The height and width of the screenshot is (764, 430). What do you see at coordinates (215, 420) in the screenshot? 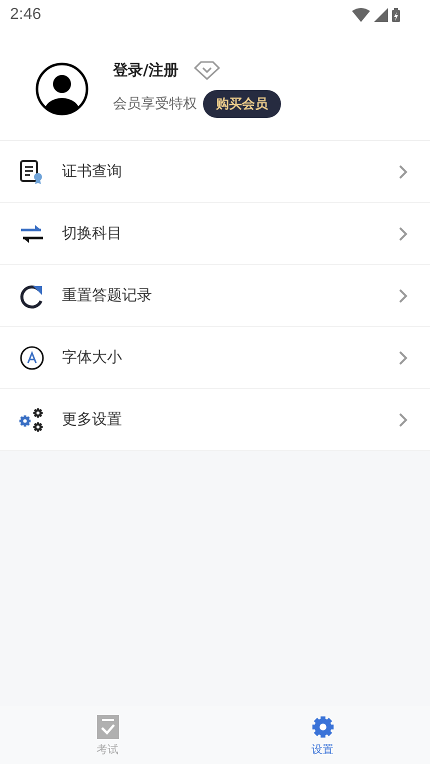
I see `menu-item: 更多设置` at bounding box center [215, 420].